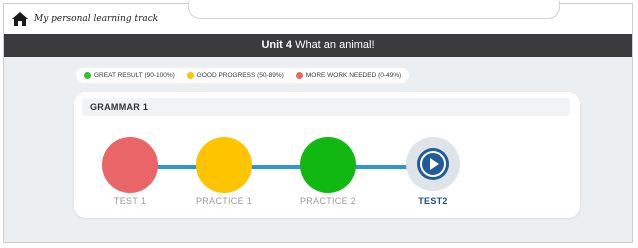  I want to click on step-label-practice-1: PRACTICE 1, so click(223, 201).